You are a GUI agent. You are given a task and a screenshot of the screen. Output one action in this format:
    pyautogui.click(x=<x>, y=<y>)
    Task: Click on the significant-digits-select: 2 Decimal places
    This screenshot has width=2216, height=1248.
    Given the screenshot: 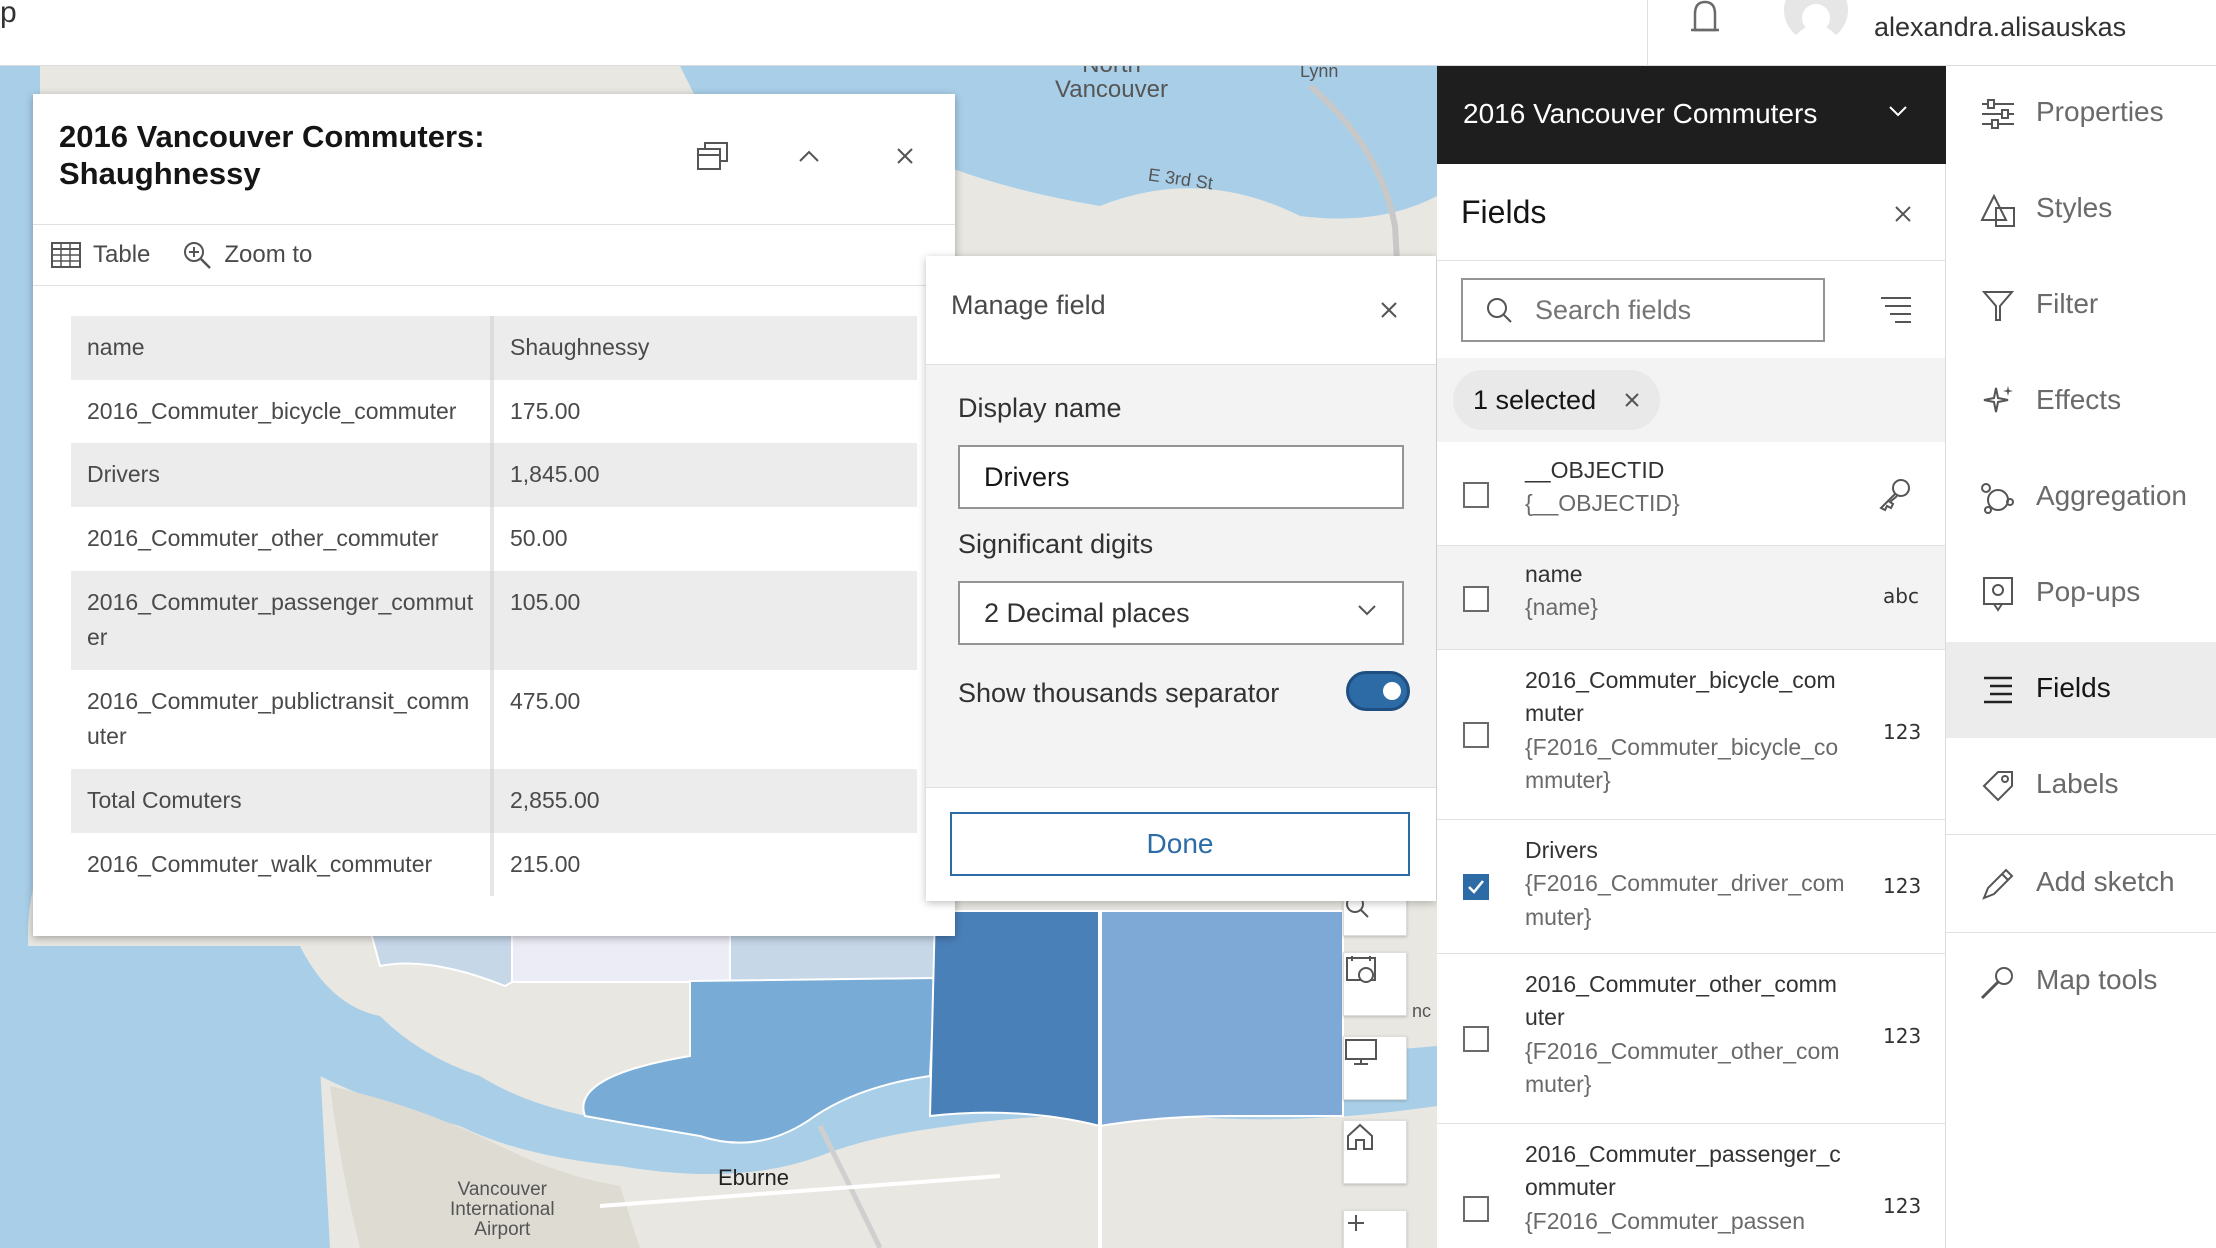 What is the action you would take?
    pyautogui.click(x=1181, y=613)
    